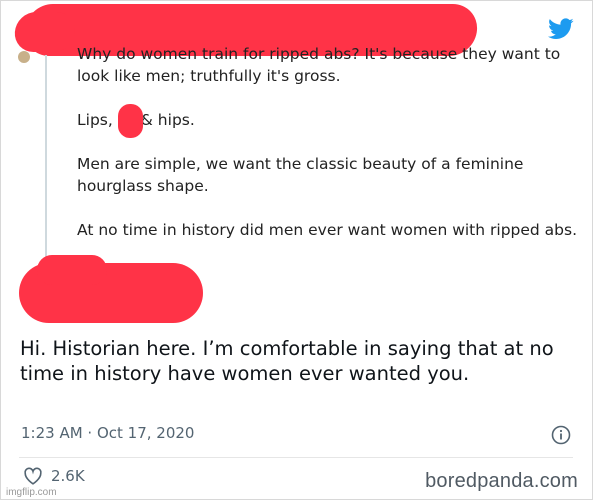 Image resolution: width=593 pixels, height=500 pixels. I want to click on lips-prefix: Lips,, so click(95, 120).